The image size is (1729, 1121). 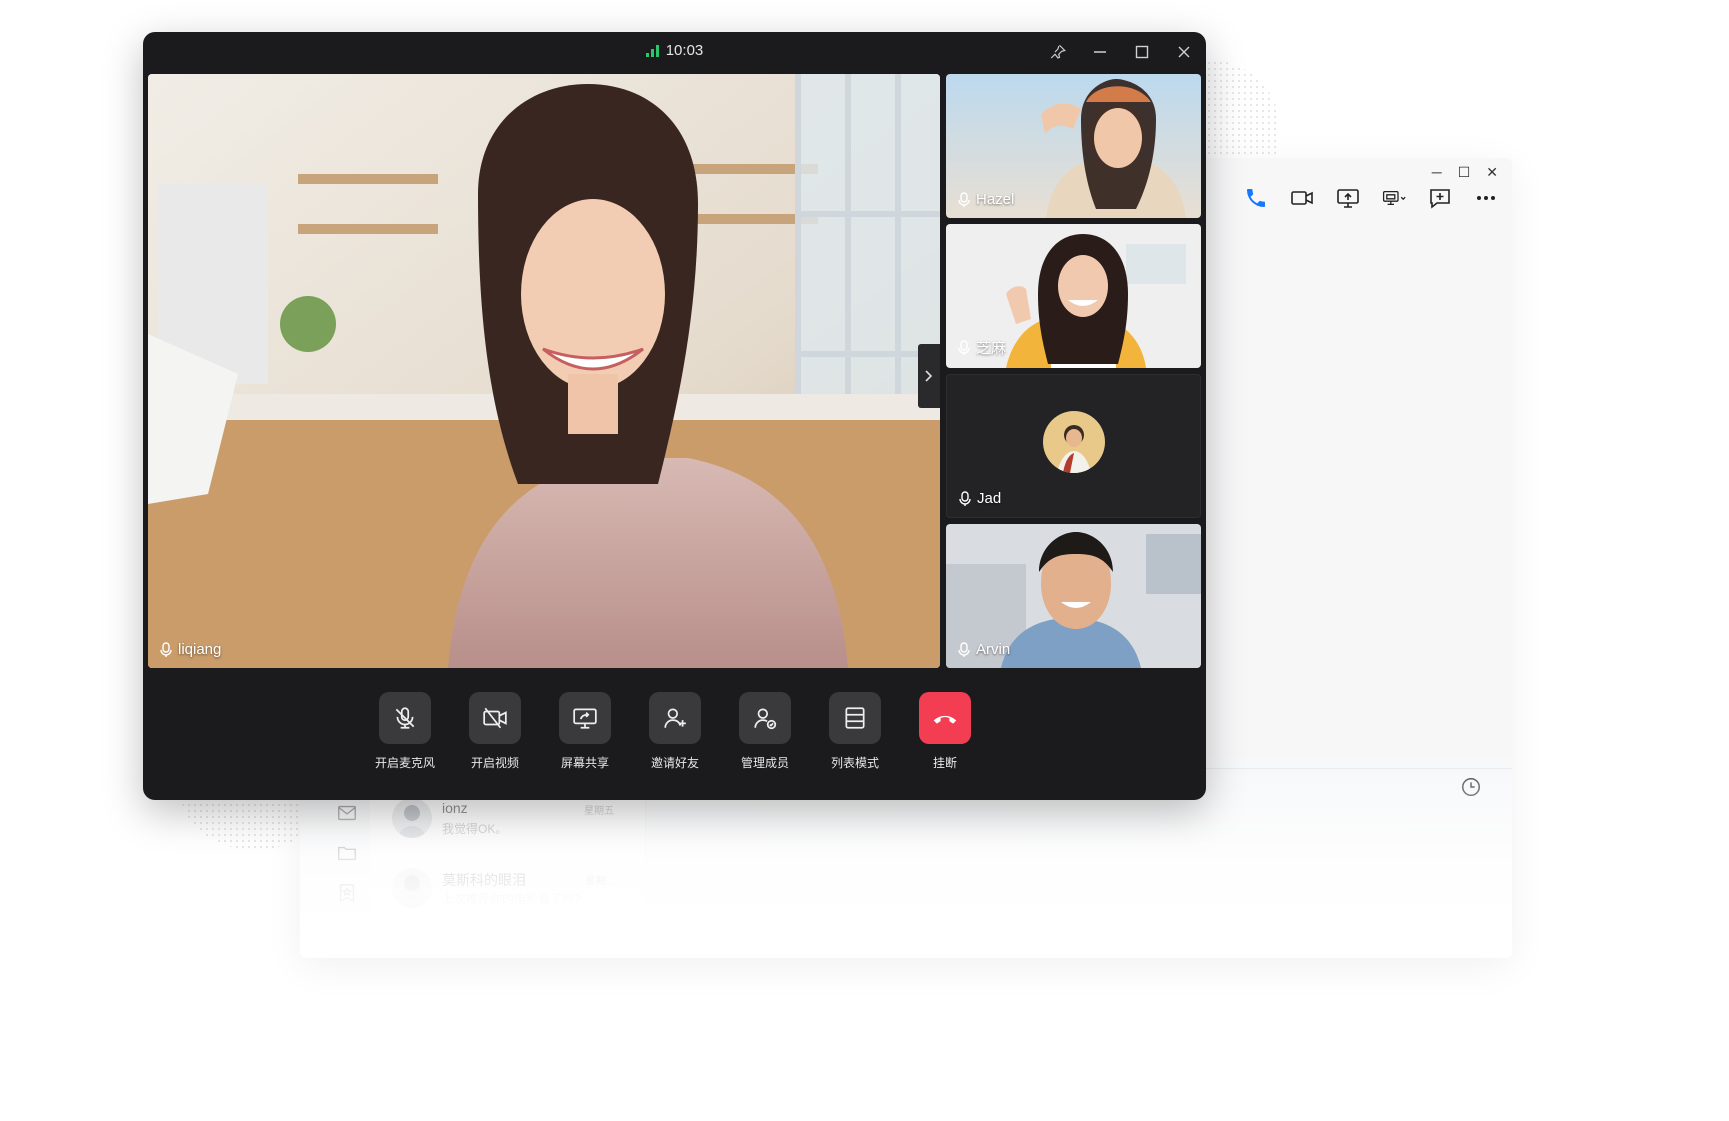 I want to click on chevron-right-icon, so click(x=929, y=376).